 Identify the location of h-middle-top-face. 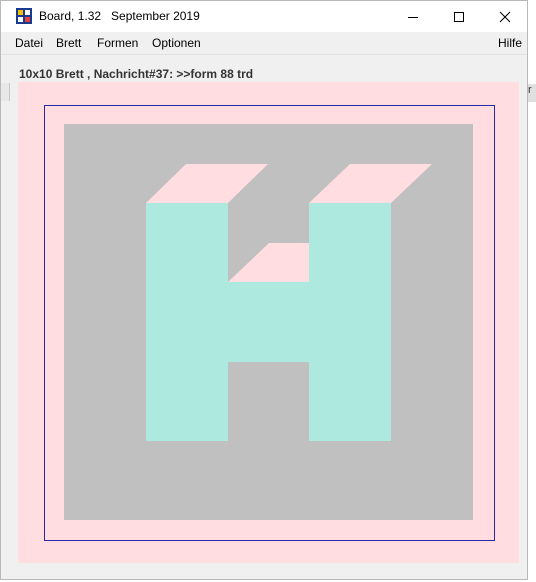
(268, 262).